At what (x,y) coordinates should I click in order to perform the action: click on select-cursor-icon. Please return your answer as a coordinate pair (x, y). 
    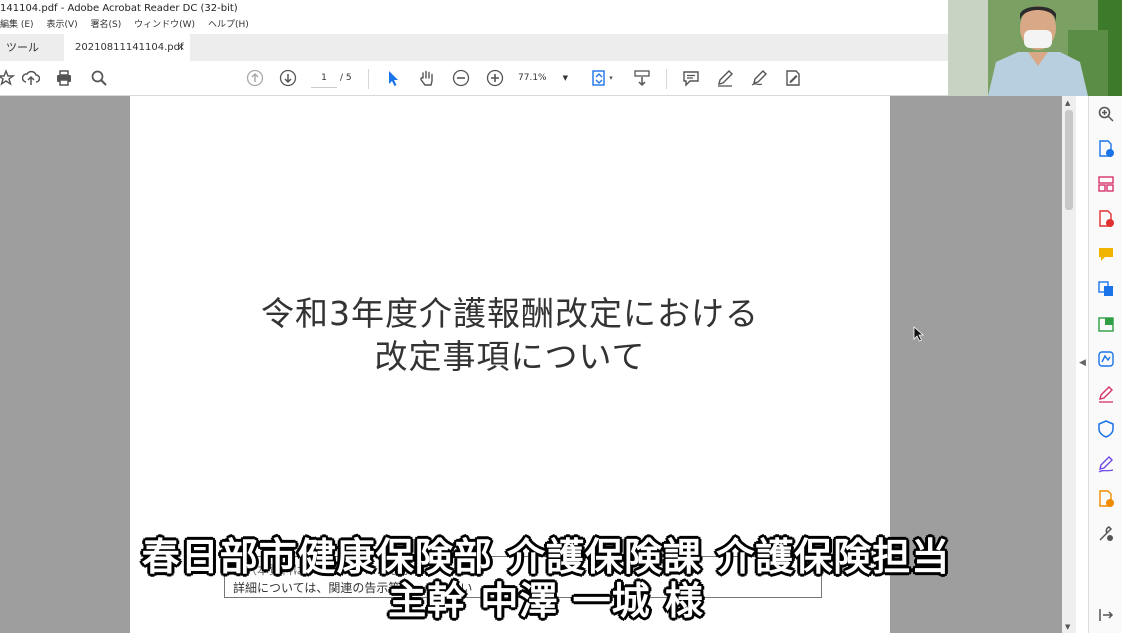
    Looking at the image, I should click on (393, 78).